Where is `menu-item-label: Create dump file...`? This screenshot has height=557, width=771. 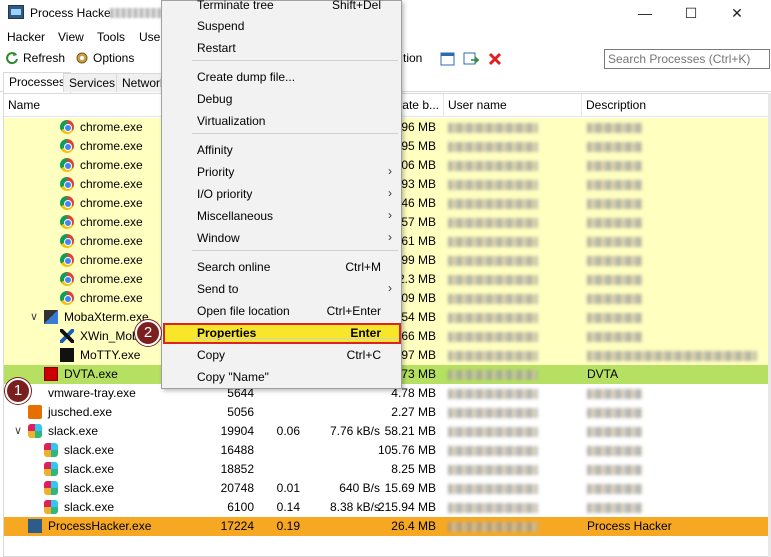
menu-item-label: Create dump file... is located at coordinates (246, 77).